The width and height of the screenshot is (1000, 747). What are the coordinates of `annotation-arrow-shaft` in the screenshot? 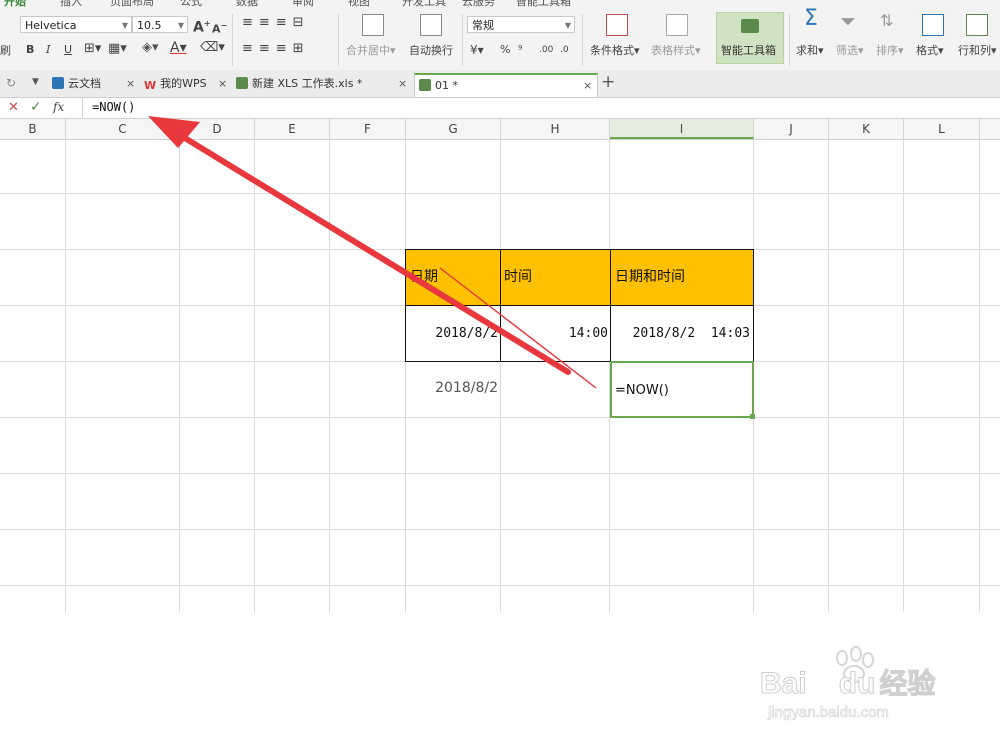 It's located at (371, 252).